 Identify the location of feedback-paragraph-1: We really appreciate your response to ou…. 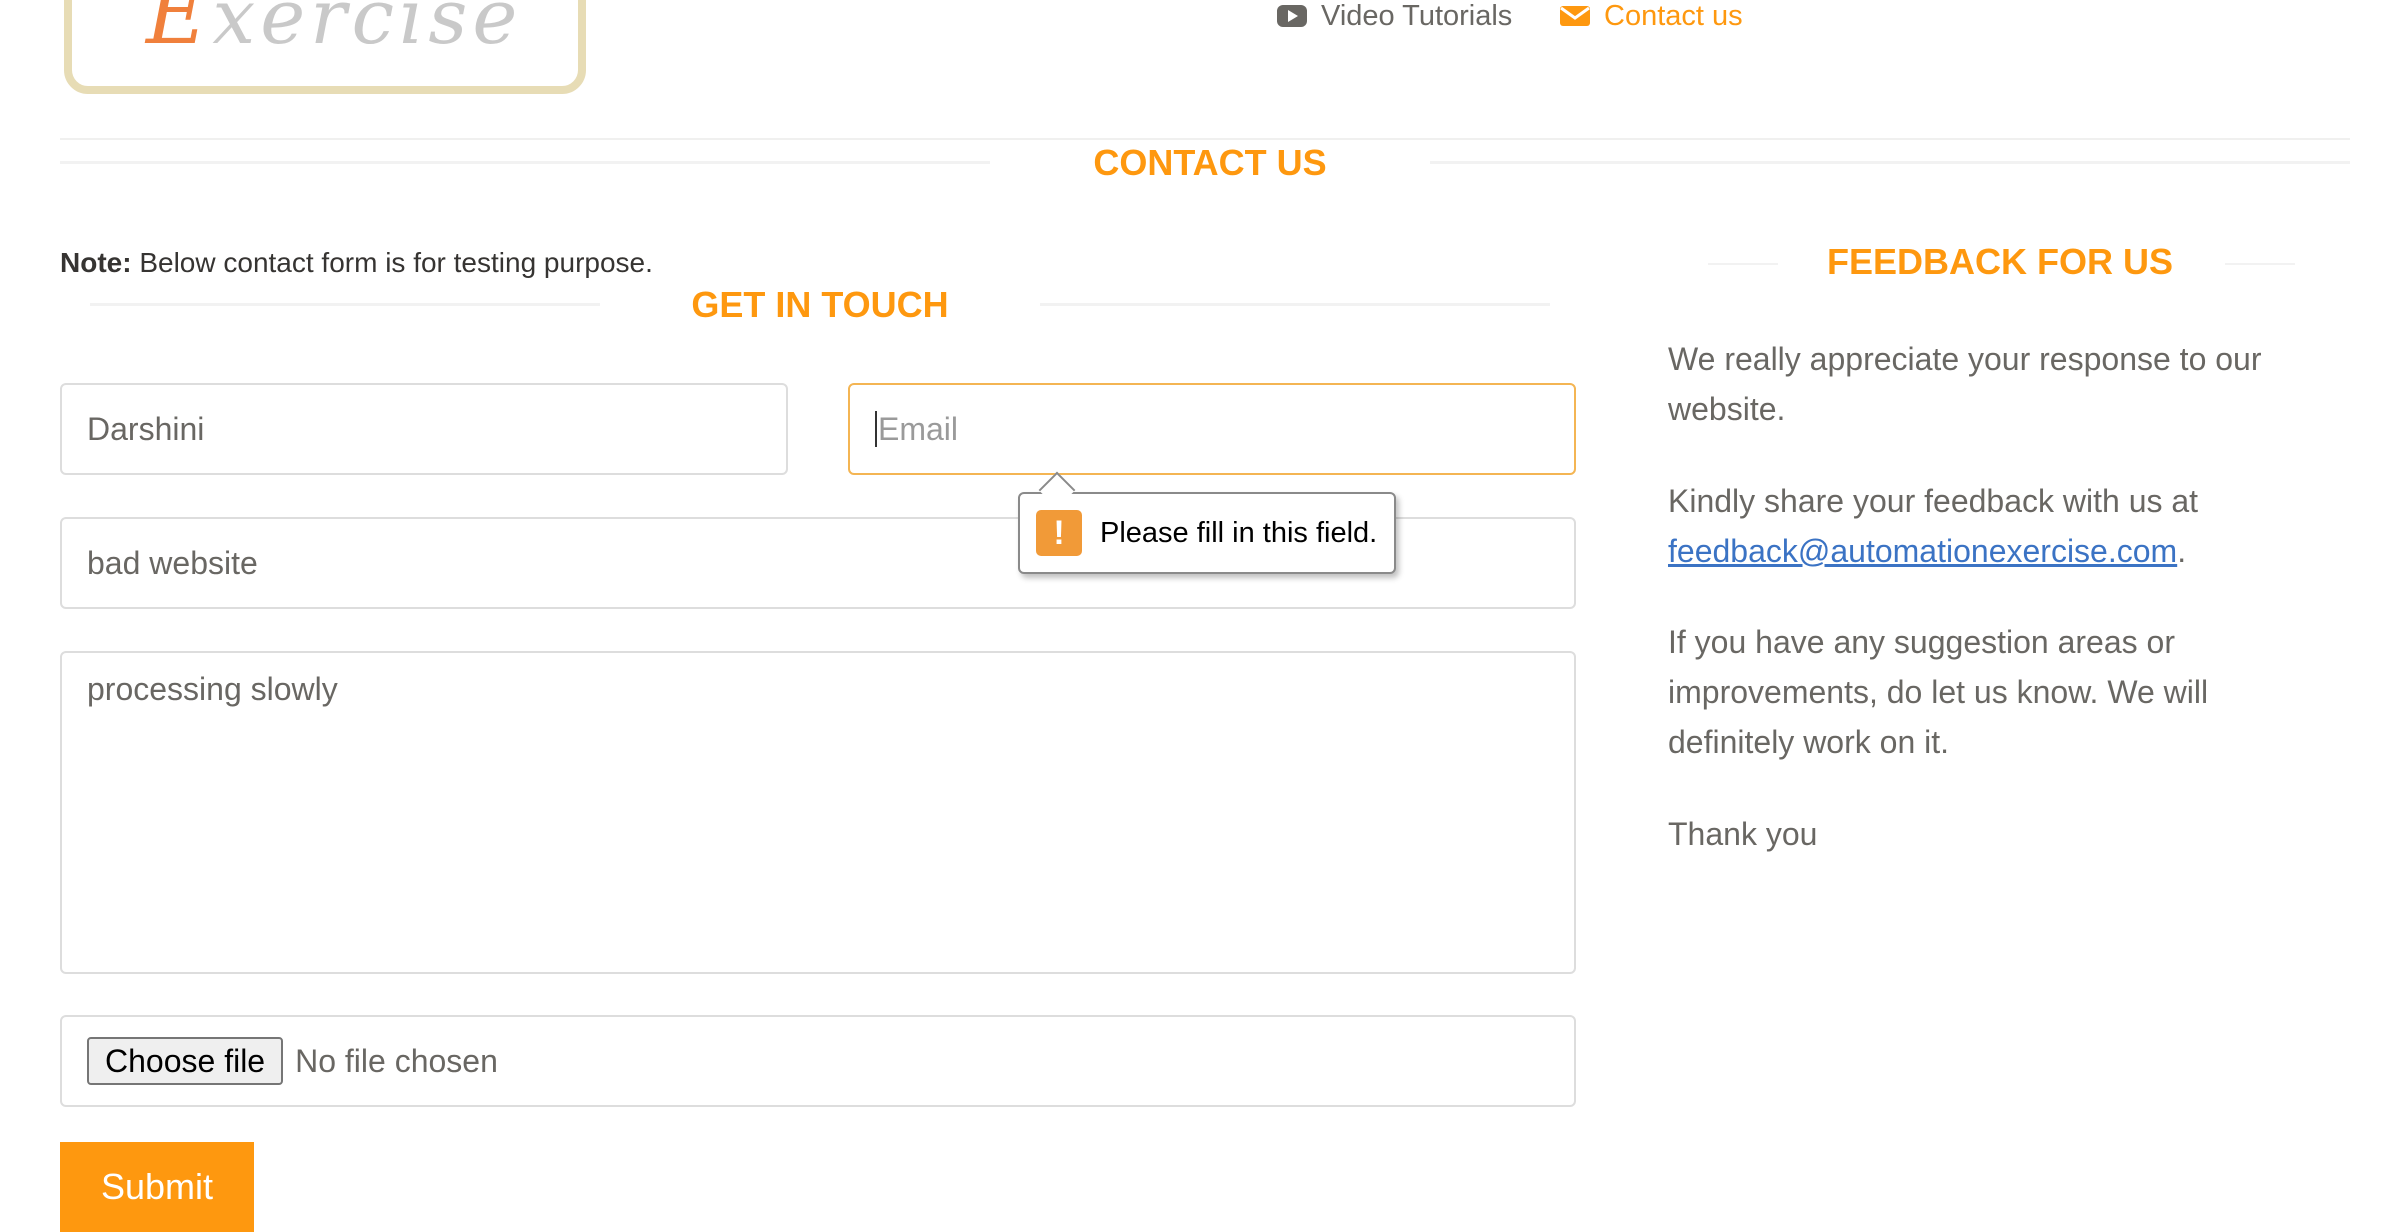
(1965, 384).